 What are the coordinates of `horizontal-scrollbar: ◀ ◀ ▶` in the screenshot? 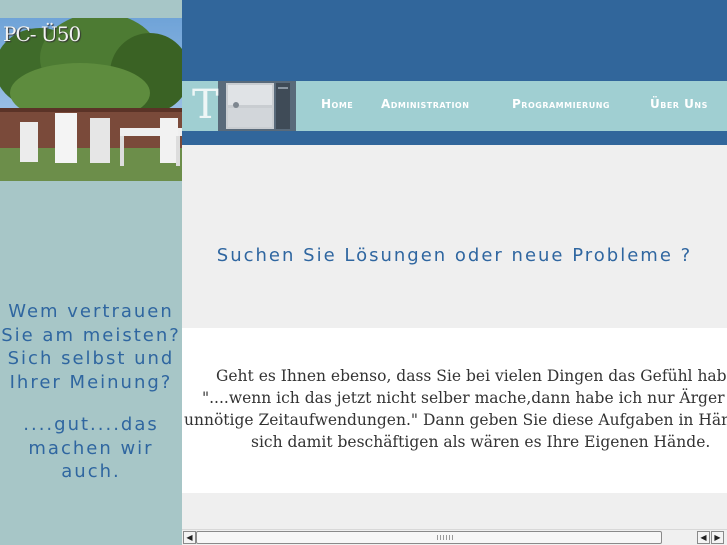 It's located at (454, 537).